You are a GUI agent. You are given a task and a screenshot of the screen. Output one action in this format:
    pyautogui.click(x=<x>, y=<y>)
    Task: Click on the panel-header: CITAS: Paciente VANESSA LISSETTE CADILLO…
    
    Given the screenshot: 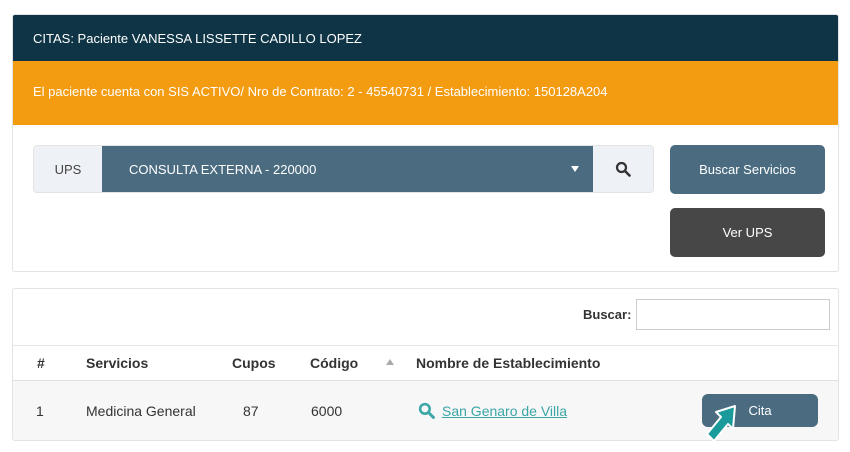 What is the action you would take?
    pyautogui.click(x=425, y=38)
    